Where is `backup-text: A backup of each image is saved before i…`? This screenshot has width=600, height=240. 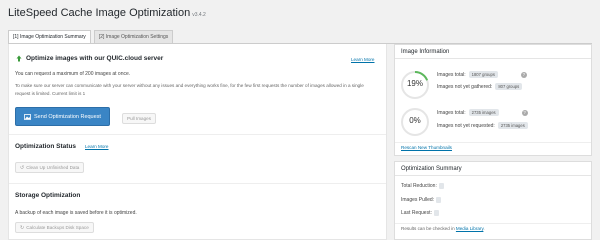
backup-text: A backup of each image is saved before i… is located at coordinates (76, 213).